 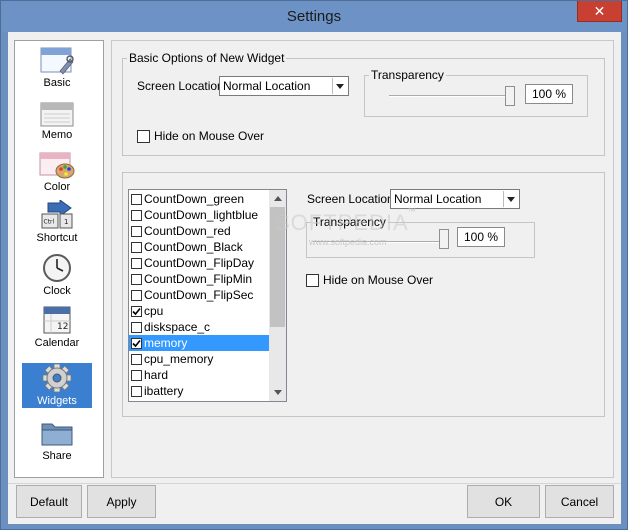 I want to click on watermark-trademark: ™, so click(x=411, y=211).